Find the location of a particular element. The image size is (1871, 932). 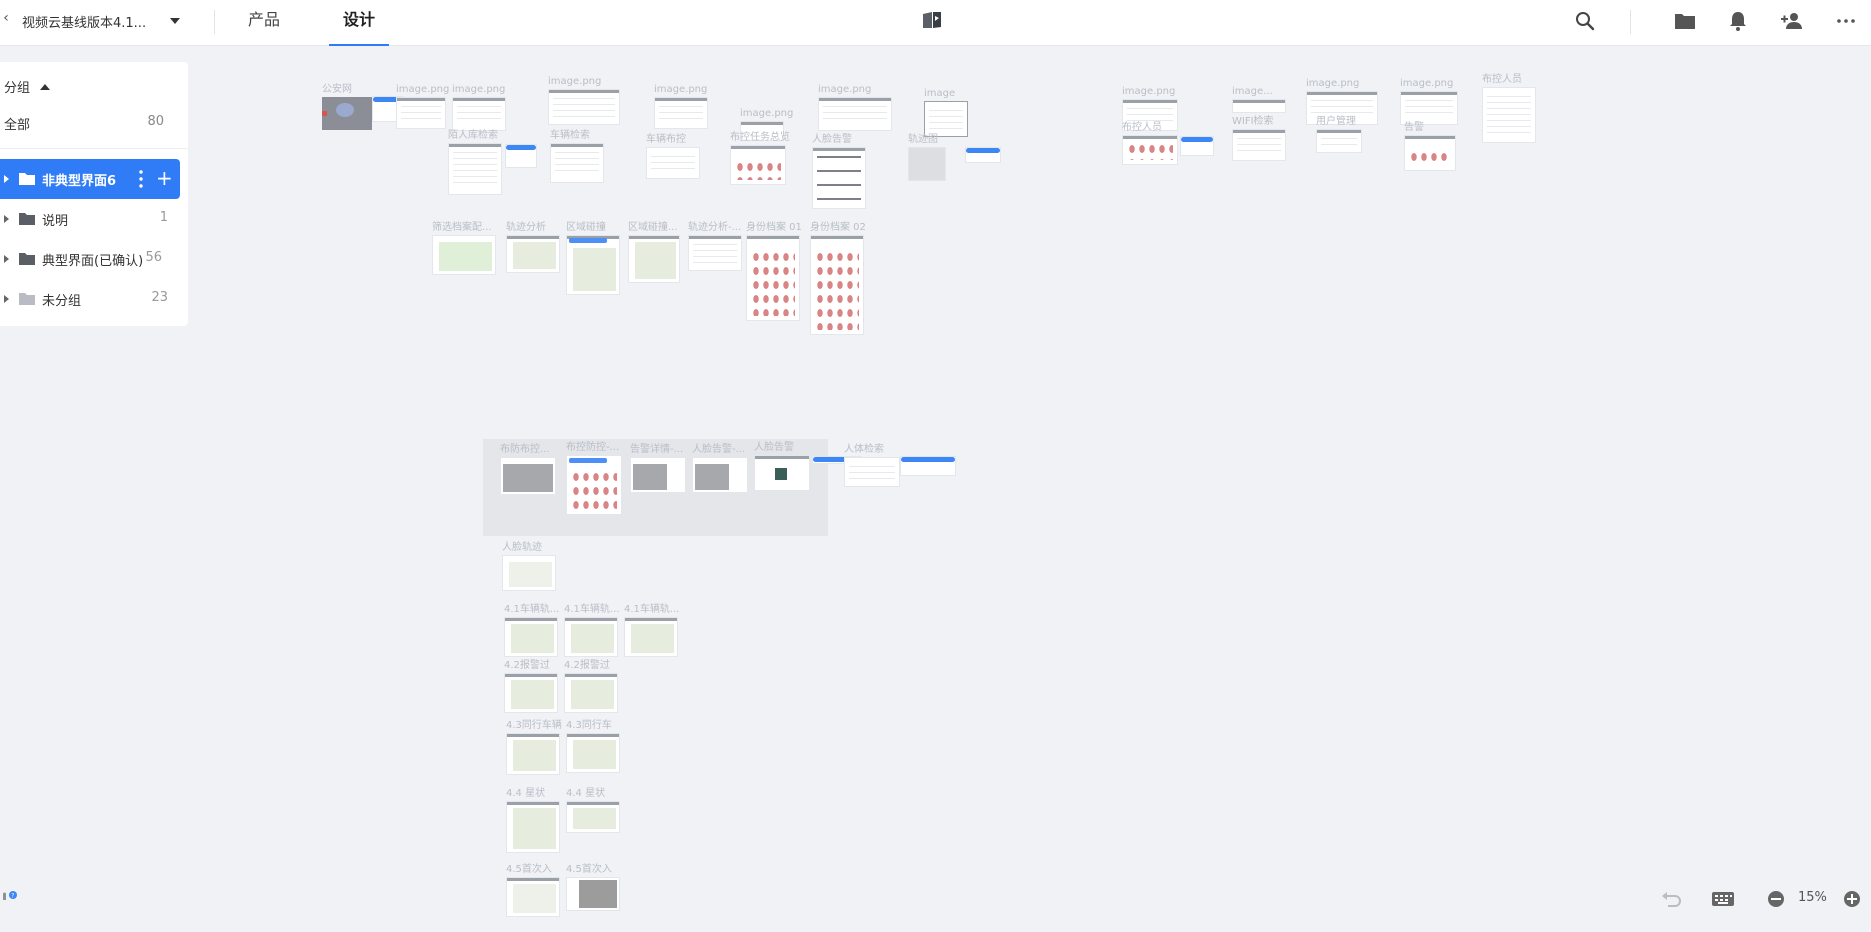

back-icon: ‹ is located at coordinates (6, 18).